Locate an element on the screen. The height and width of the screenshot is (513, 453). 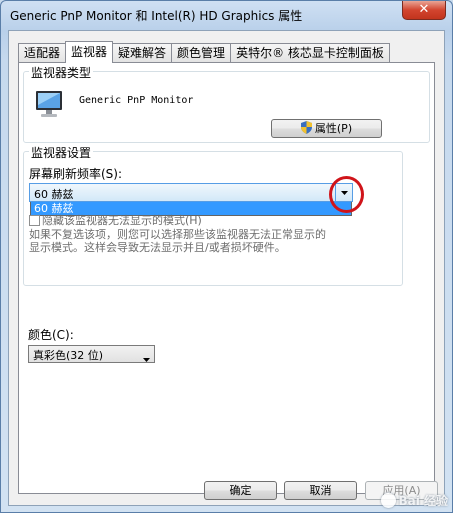
hide-modes-label: 隐藏该监视器无法显示的模式(H) is located at coordinates (122, 220).